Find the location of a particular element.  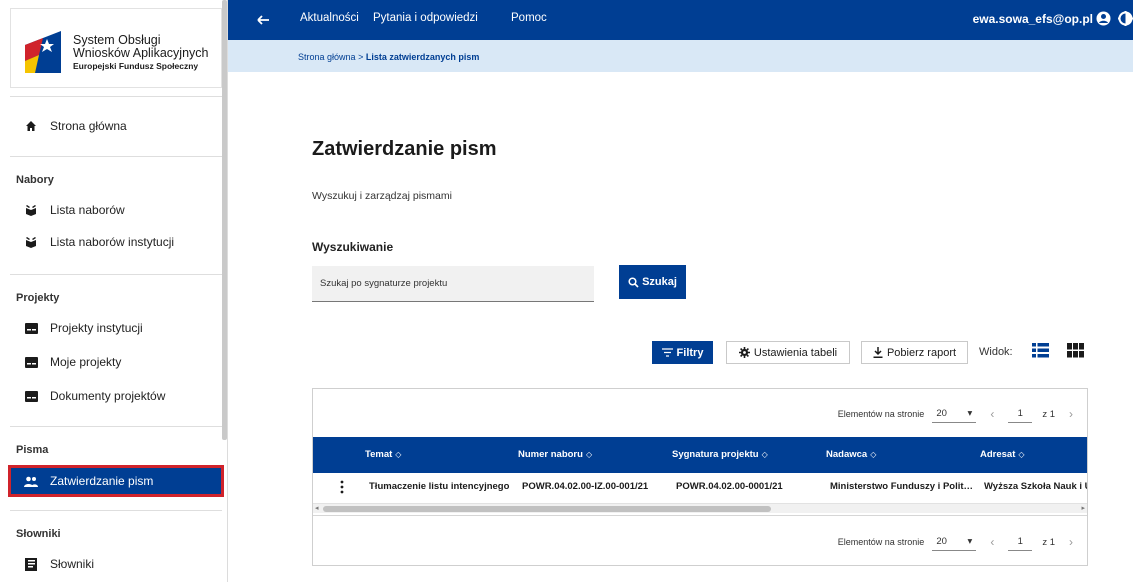

caret-down-icon: ▾ is located at coordinates (970, 413).